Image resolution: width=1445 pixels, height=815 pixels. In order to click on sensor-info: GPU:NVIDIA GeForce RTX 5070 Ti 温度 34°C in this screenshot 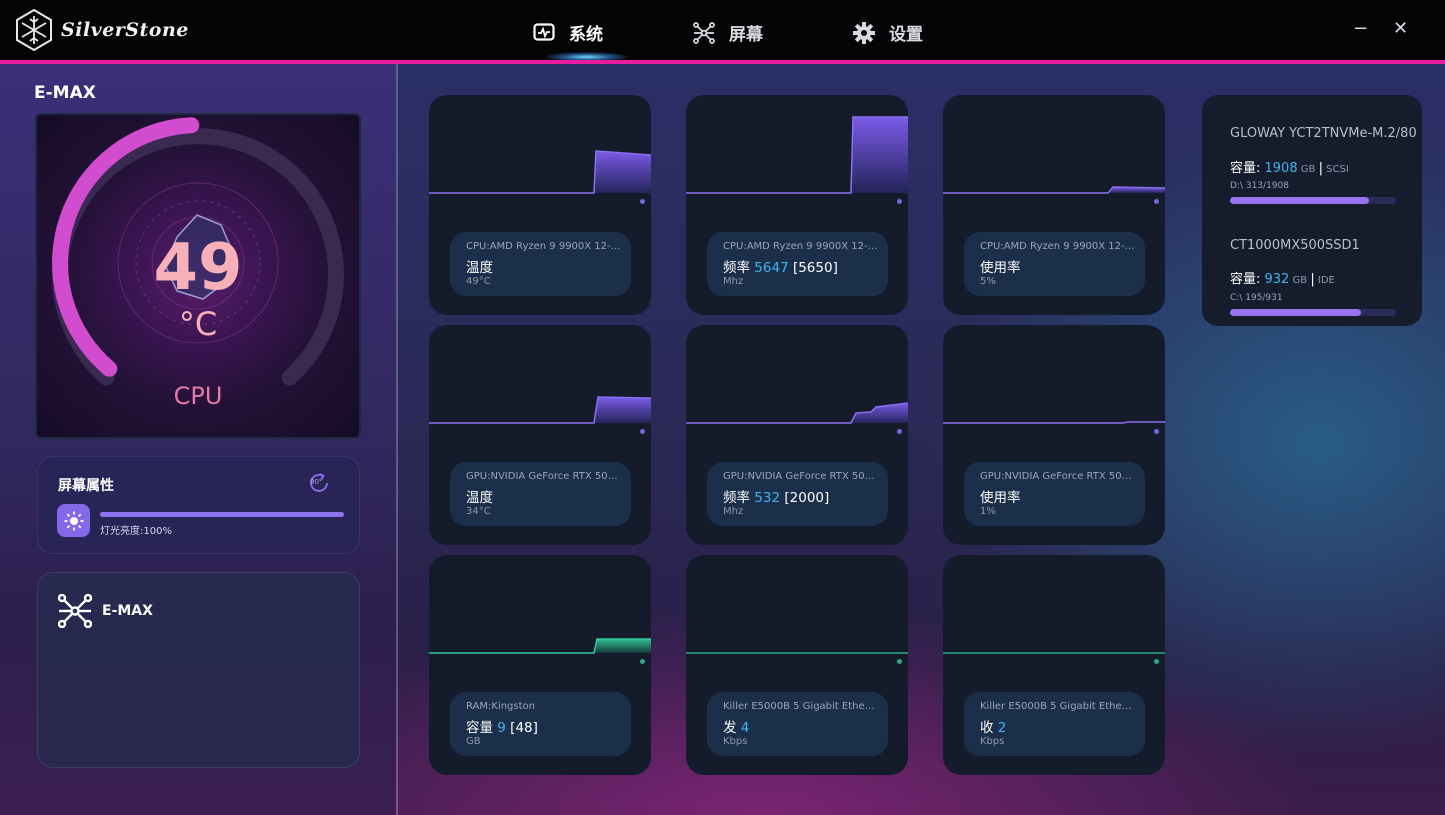, I will do `click(540, 494)`.